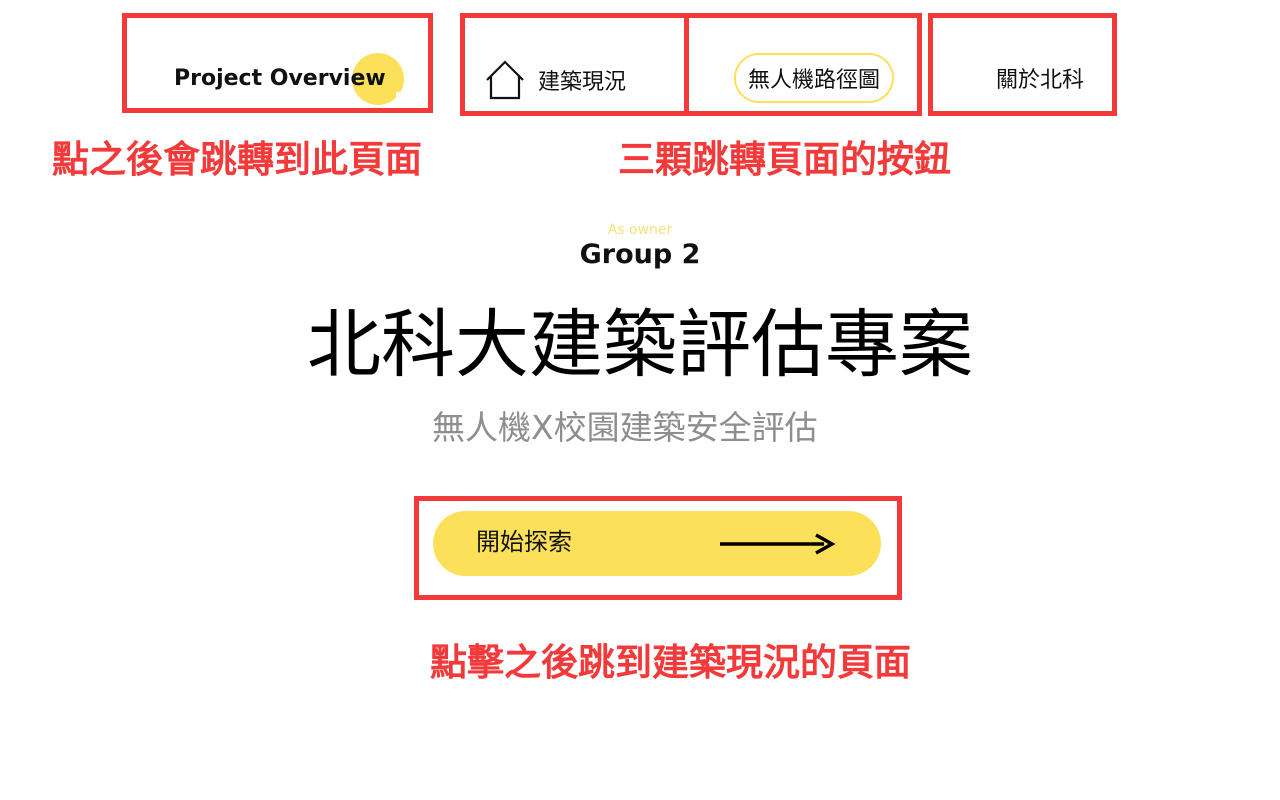 Image resolution: width=1280 pixels, height=800 pixels. What do you see at coordinates (670, 662) in the screenshot?
I see `annotation-cta-note: 點擊之後跳到建築現況的頁面` at bounding box center [670, 662].